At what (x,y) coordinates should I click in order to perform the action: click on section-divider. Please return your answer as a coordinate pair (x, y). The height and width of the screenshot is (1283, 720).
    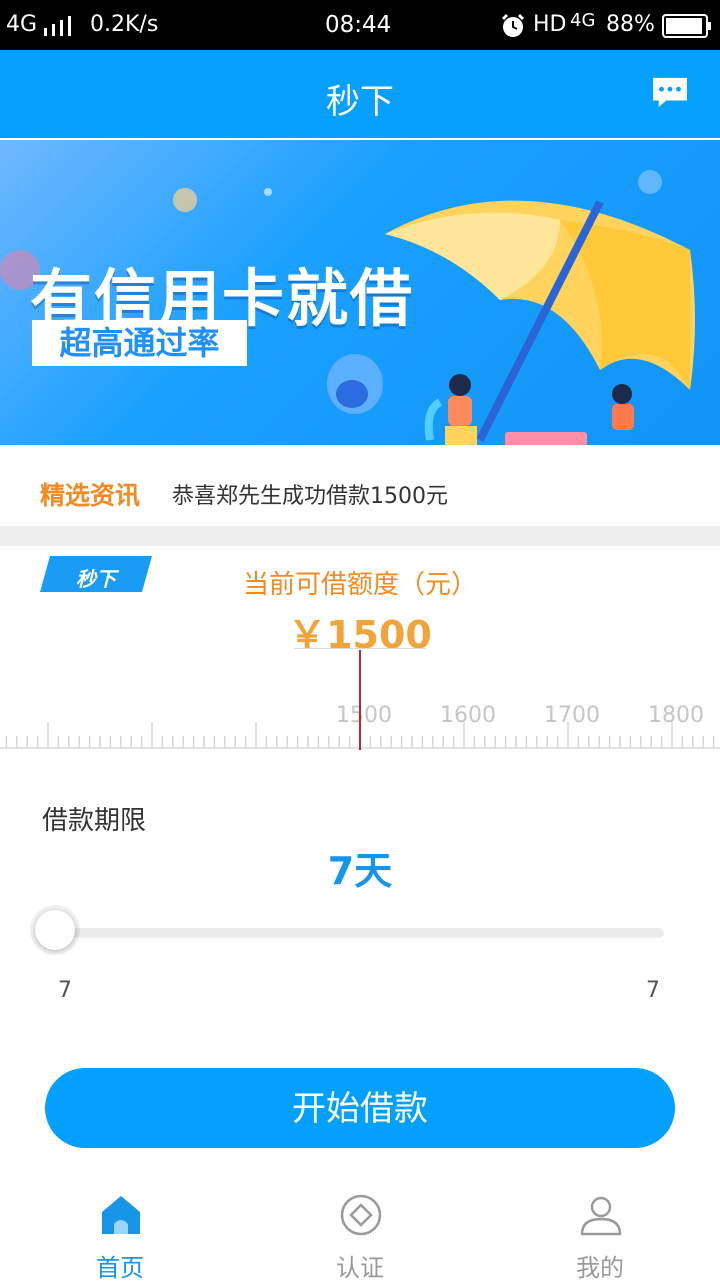
    Looking at the image, I should click on (360, 536).